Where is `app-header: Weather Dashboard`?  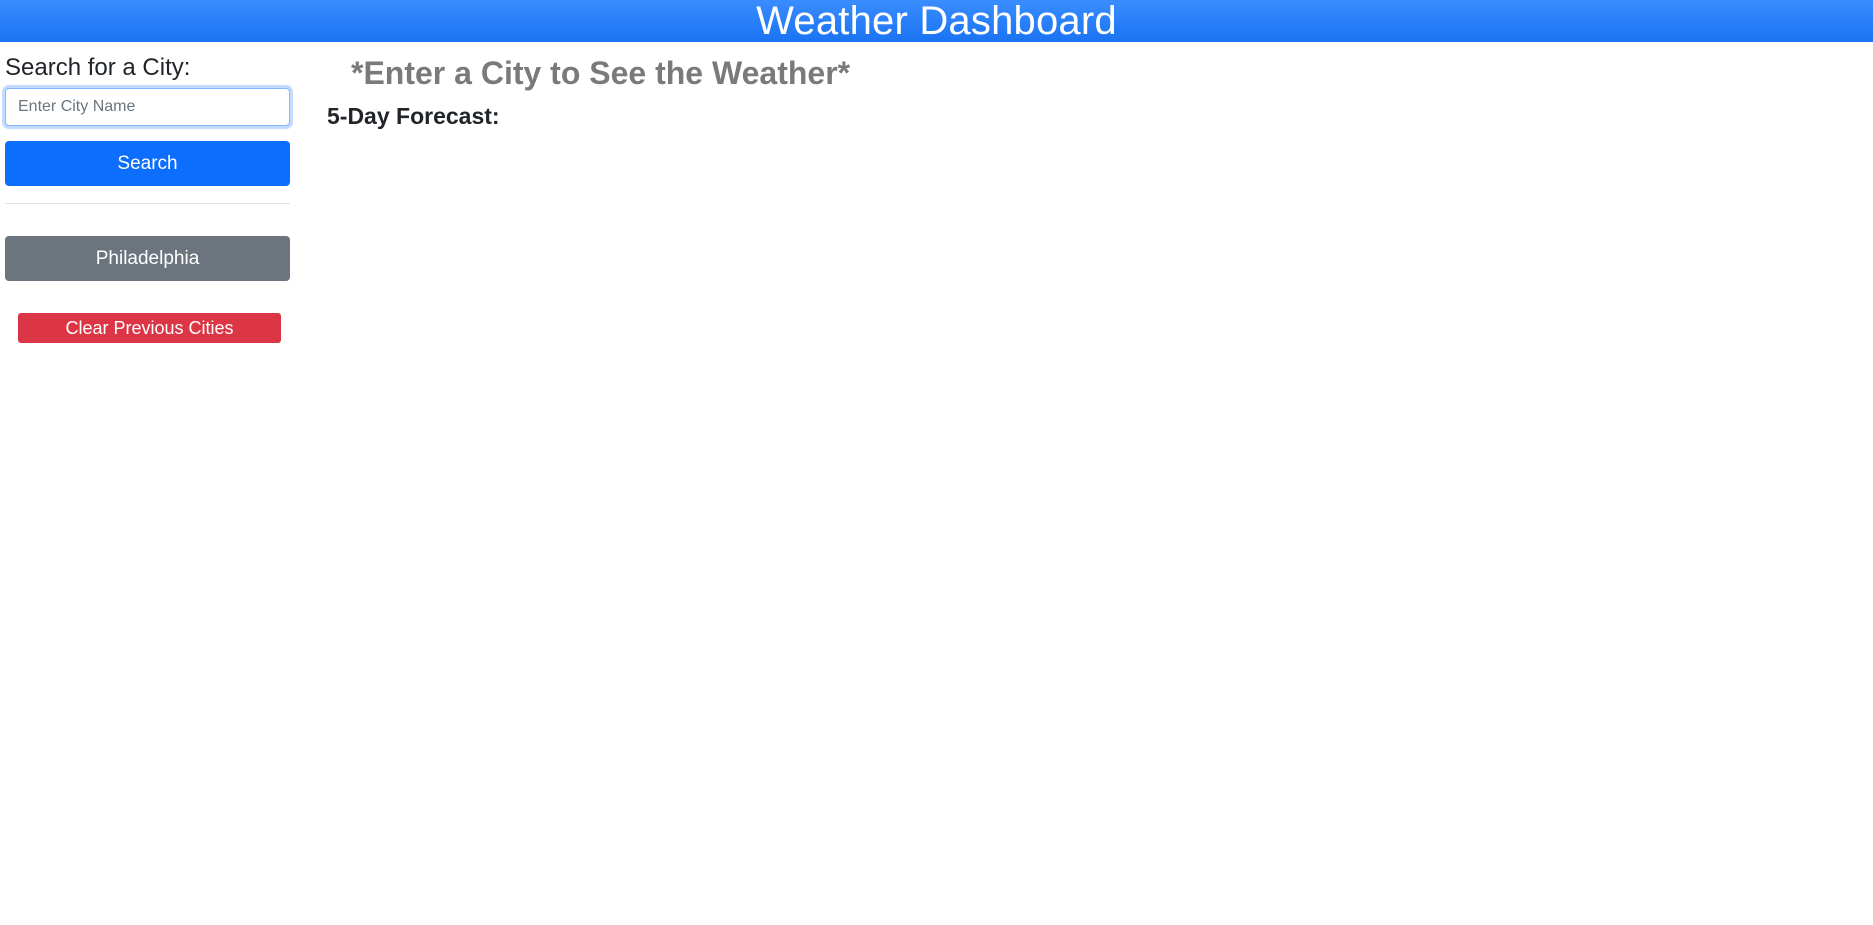
app-header: Weather Dashboard is located at coordinates (936, 21).